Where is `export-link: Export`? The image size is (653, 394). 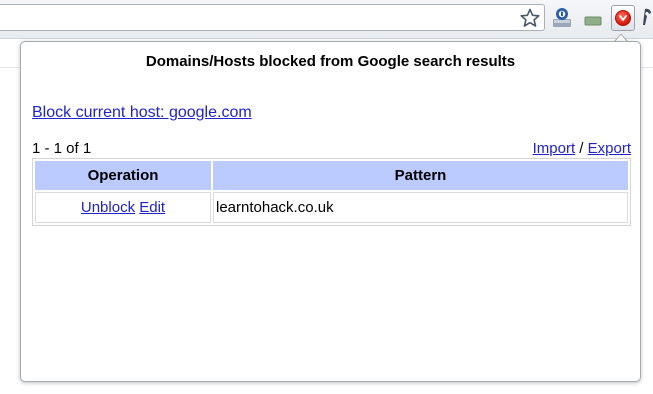 export-link: Export is located at coordinates (609, 148).